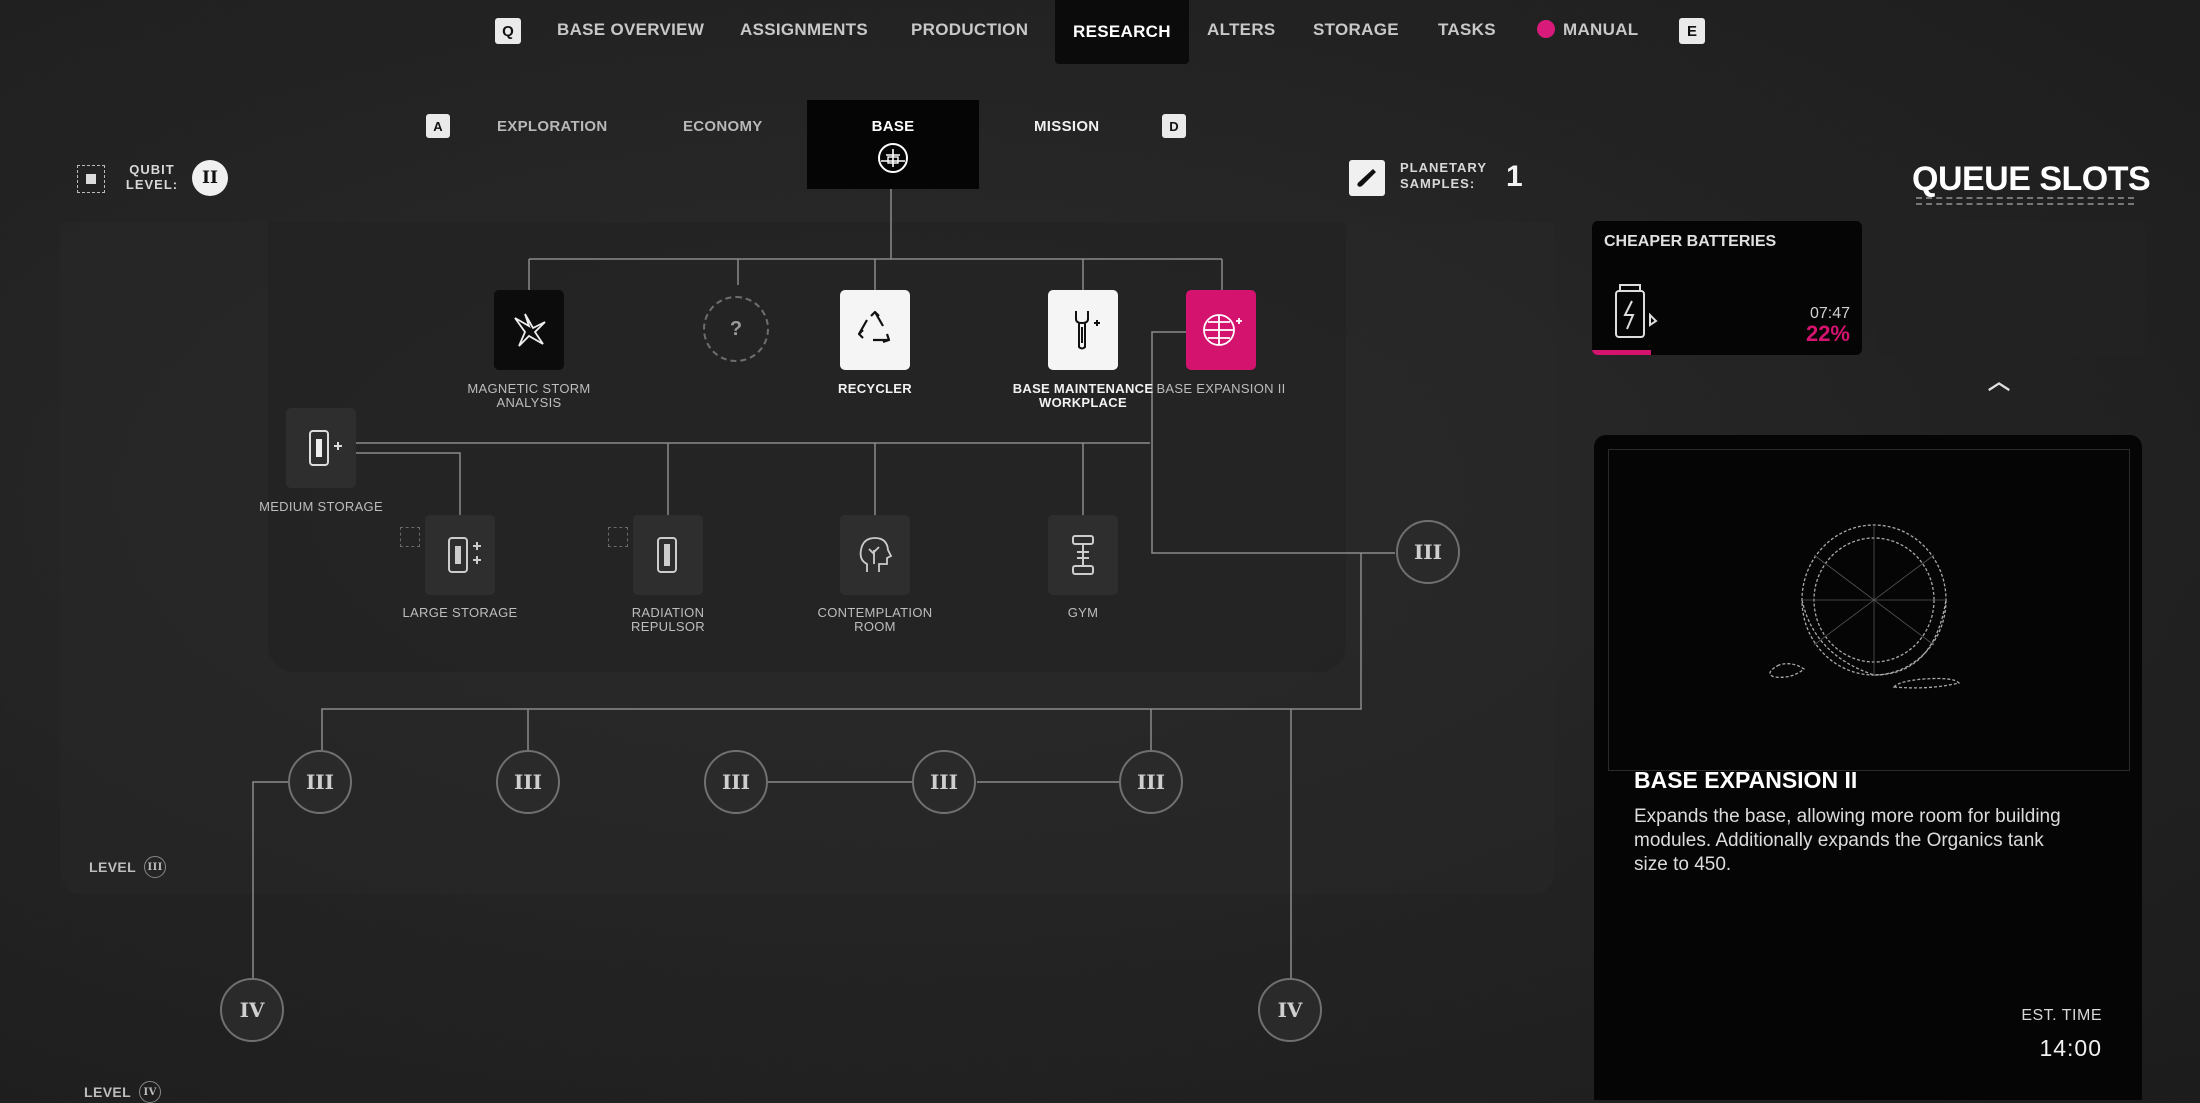 This screenshot has width=2200, height=1103. Describe the element at coordinates (875, 388) in the screenshot. I see `label-recycler: RECYCLER` at that location.